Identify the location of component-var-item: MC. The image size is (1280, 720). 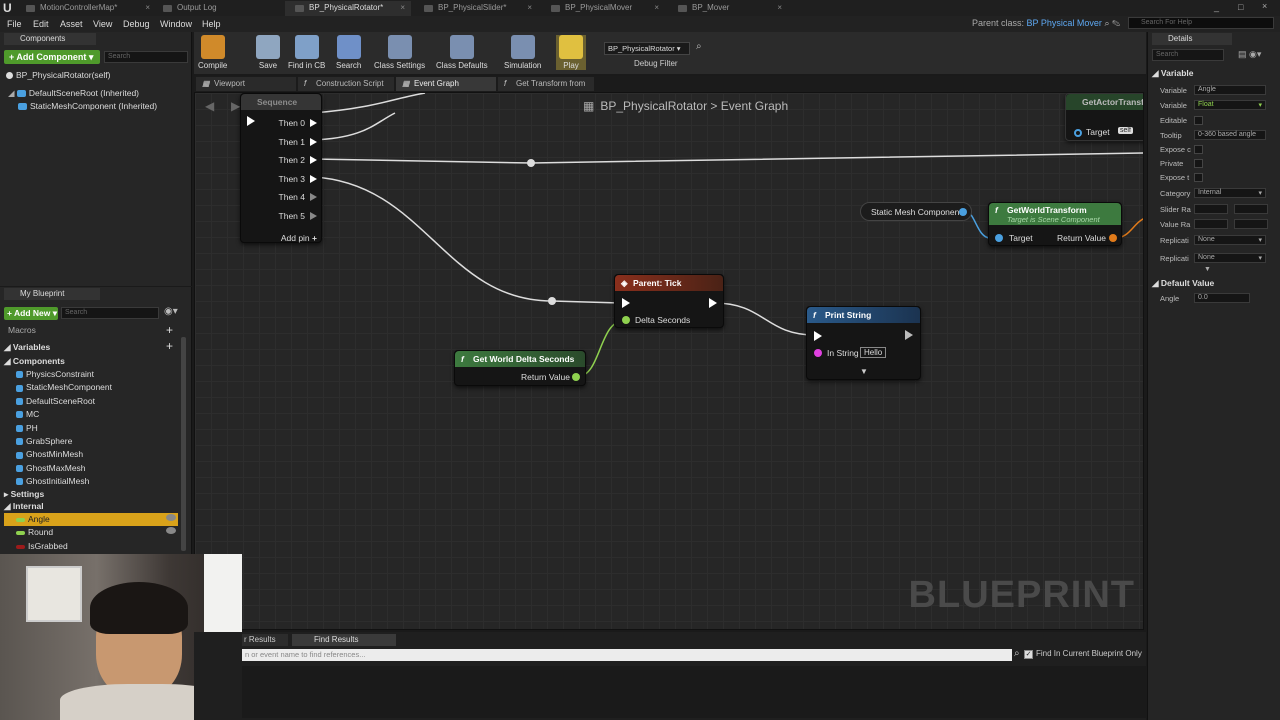
(27, 414).